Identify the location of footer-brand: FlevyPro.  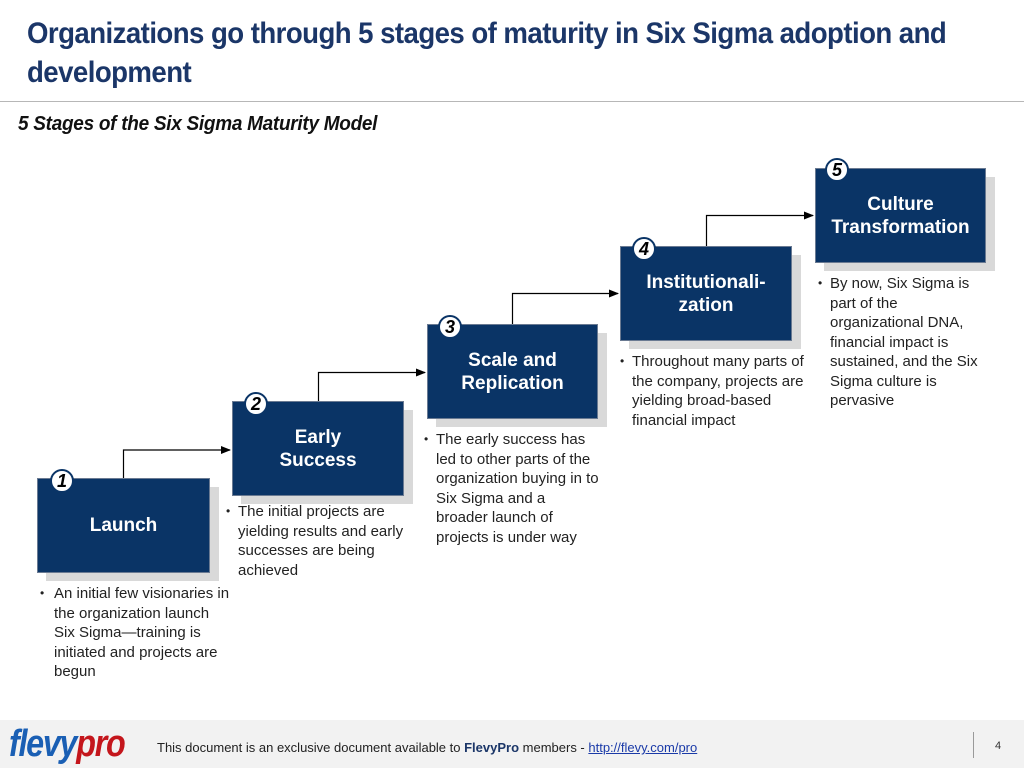
(492, 747).